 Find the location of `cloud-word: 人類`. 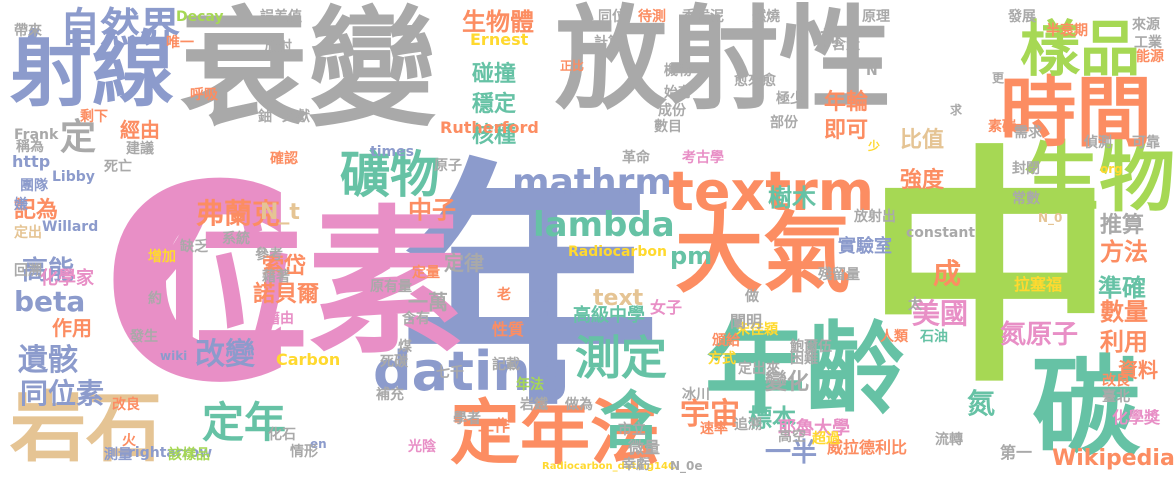

cloud-word: 人類 is located at coordinates (894, 337).